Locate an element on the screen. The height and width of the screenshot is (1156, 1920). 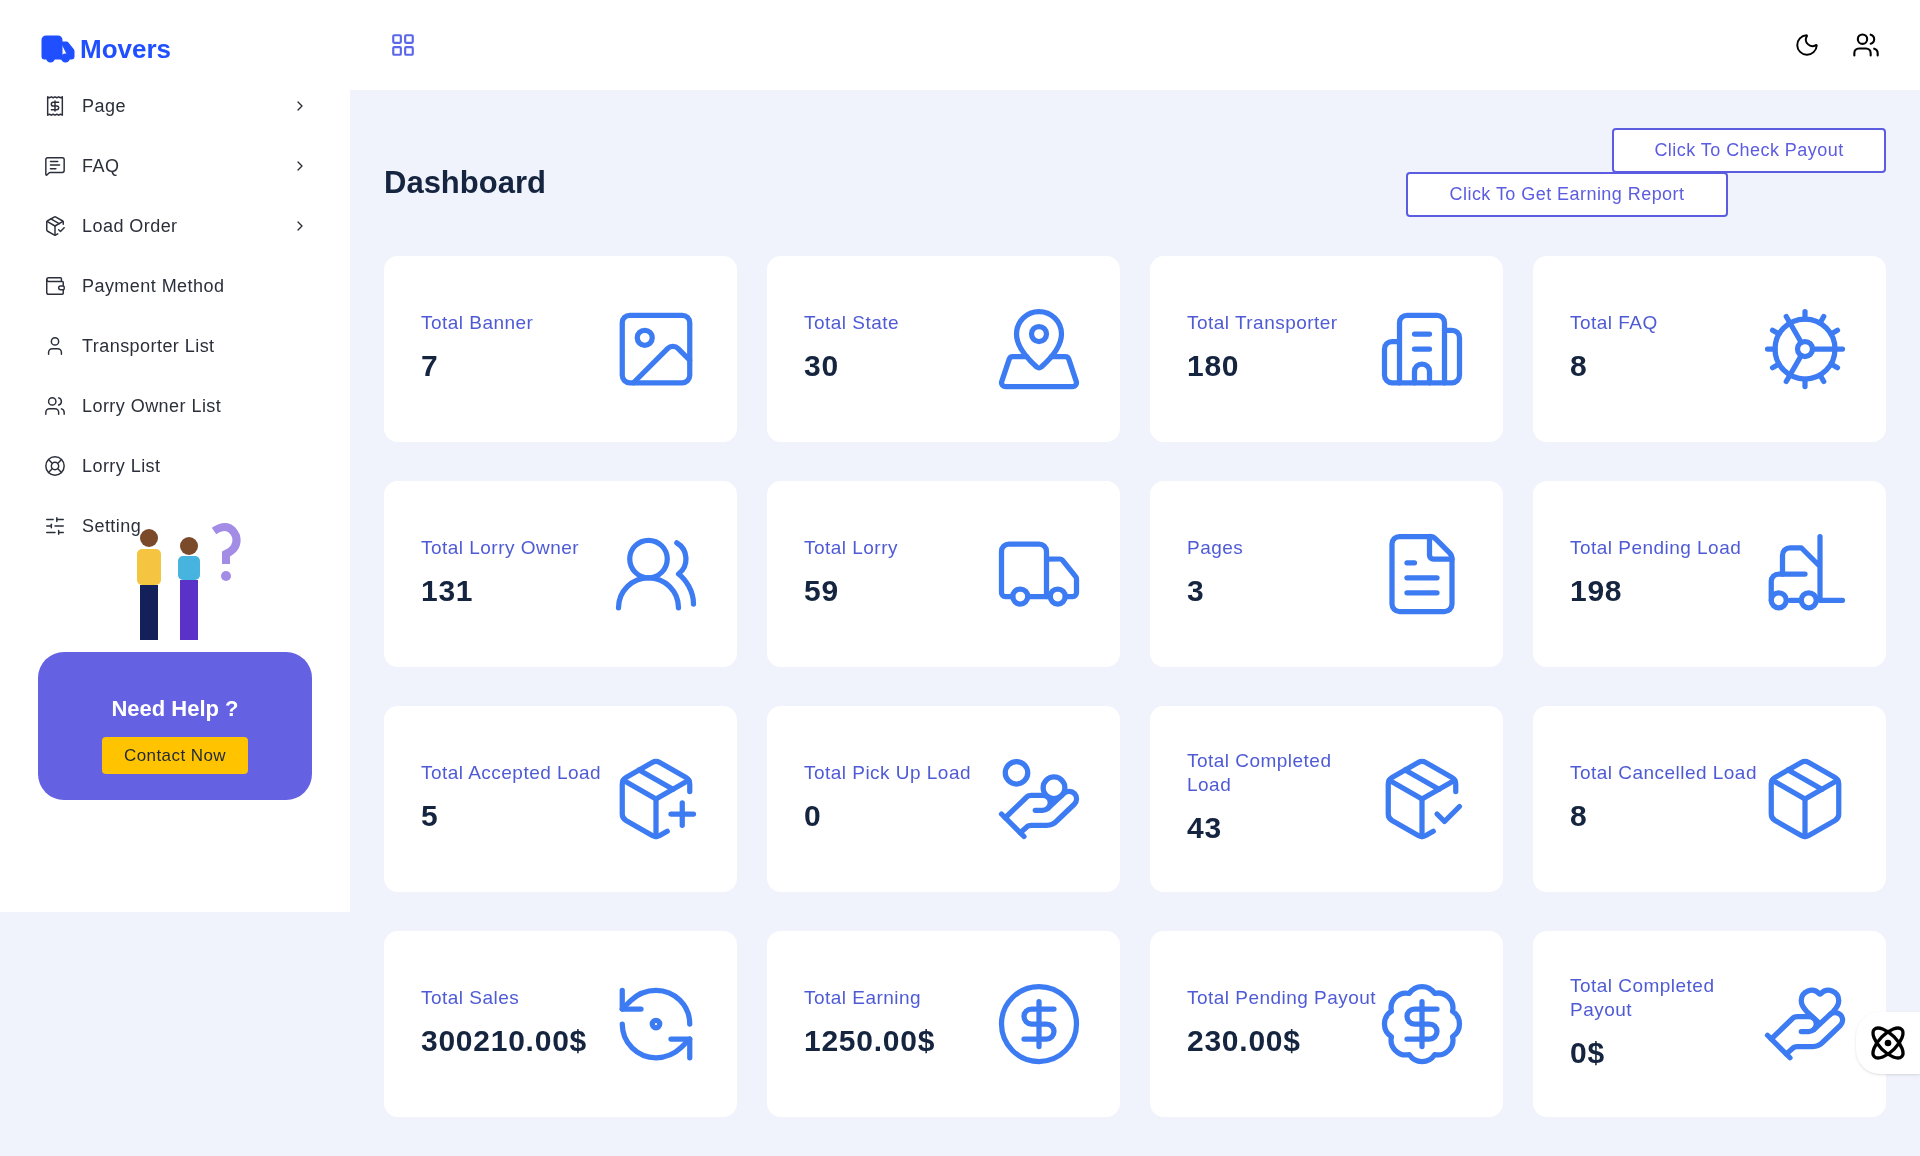
stat-value: 7 is located at coordinates (430, 365).